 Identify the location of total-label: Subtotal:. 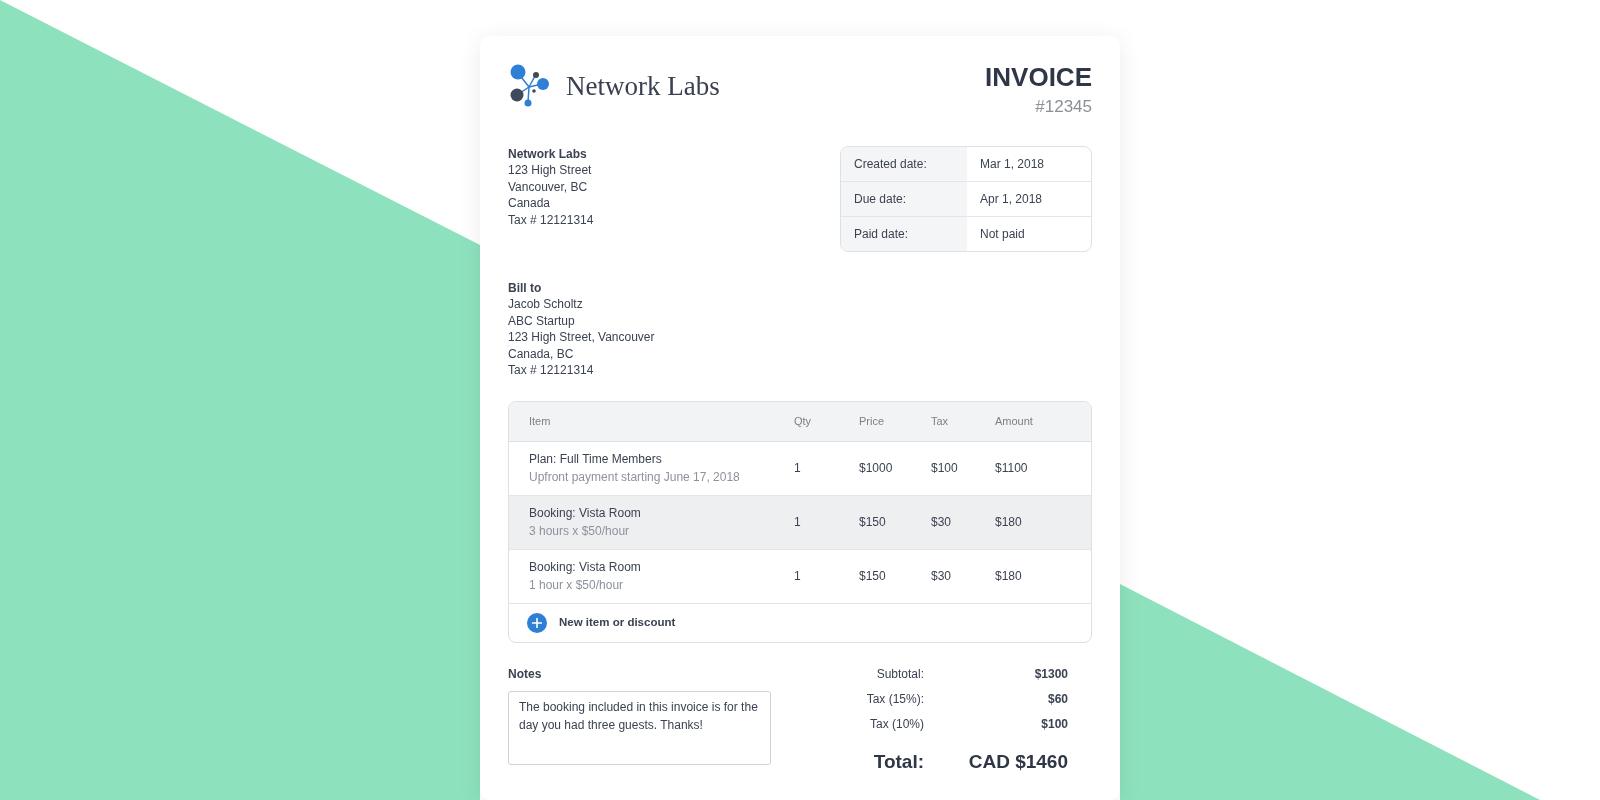
(899, 673).